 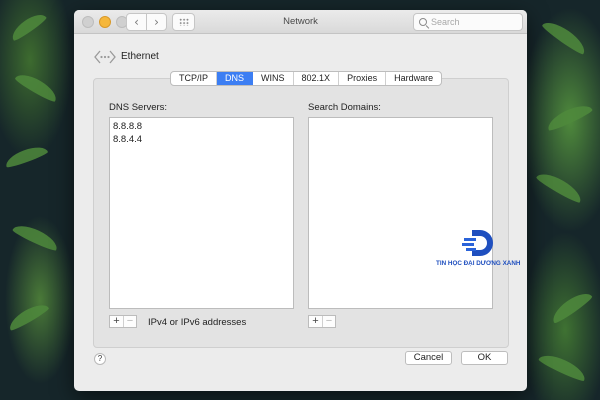 I want to click on search-placeholder: Search, so click(x=445, y=22).